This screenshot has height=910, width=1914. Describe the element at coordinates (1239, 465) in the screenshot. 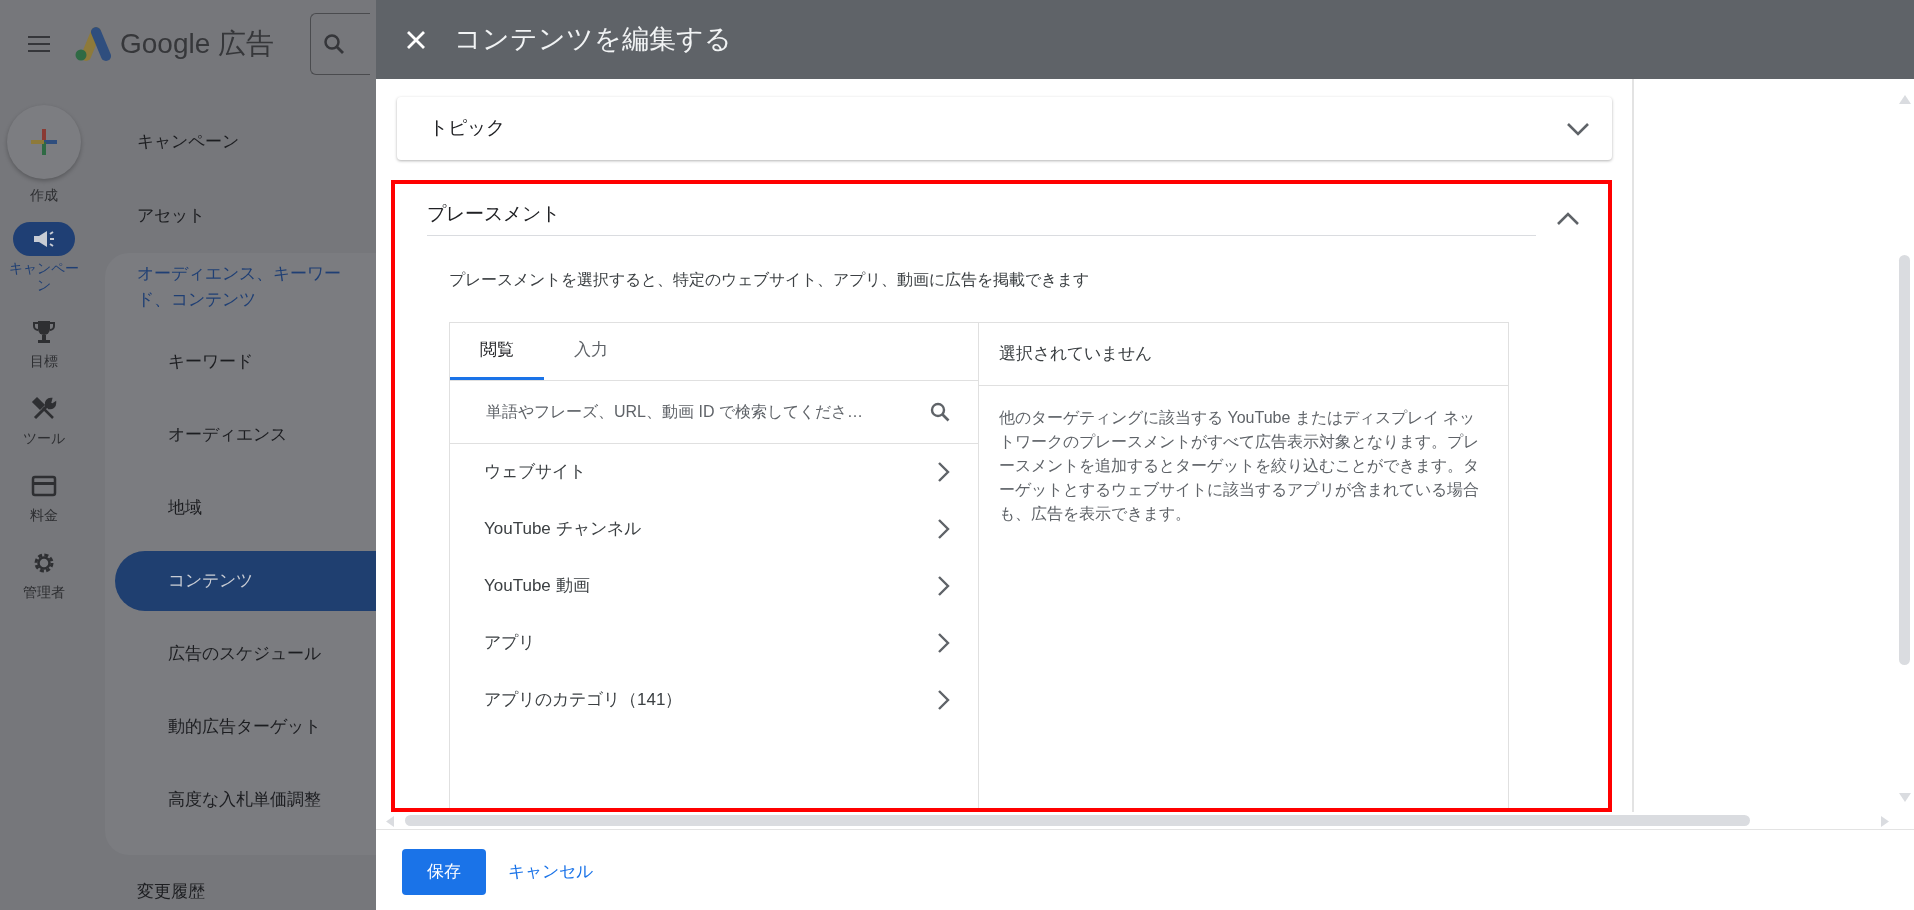

I see `selection-message: 他のターゲティングに該当する YouTube またはディスプレイ ネットワークのプレースメントがすべて広告表示対象となります。プレースメントを追加するとターゲットを絞り込むことができます。ターゲットとするウェブサイトに該当するアプリが含まれている場合も、広告を表示できます。` at that location.